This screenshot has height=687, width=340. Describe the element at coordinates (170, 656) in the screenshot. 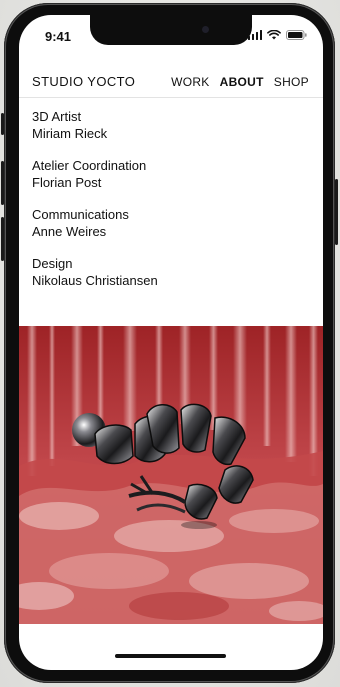

I see `home-indicator` at that location.